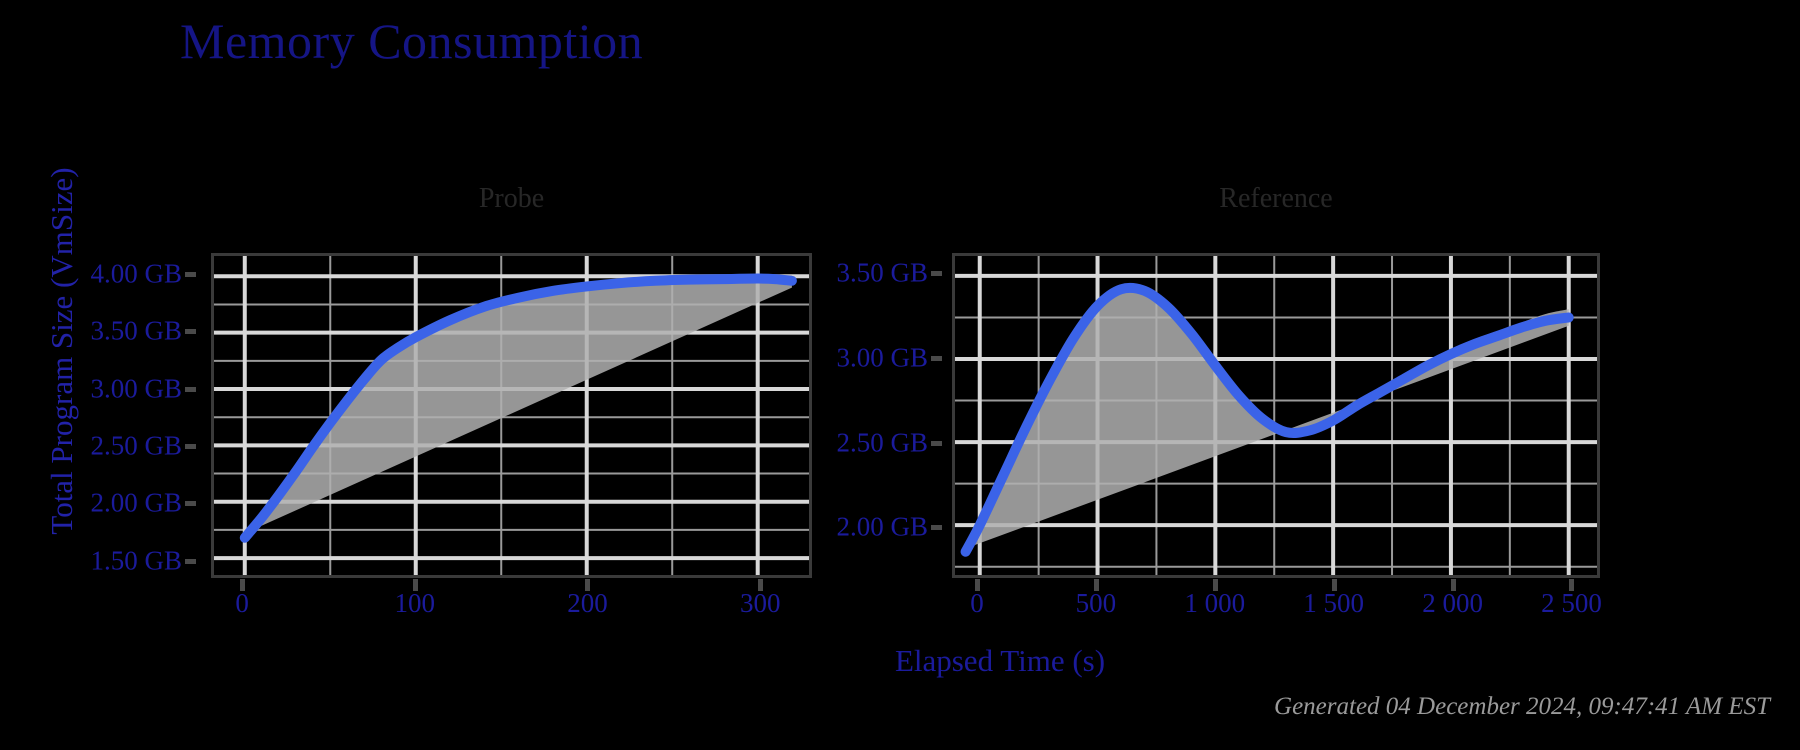 The width and height of the screenshot is (1800, 750). I want to click on plot-area-probe, so click(511, 415).